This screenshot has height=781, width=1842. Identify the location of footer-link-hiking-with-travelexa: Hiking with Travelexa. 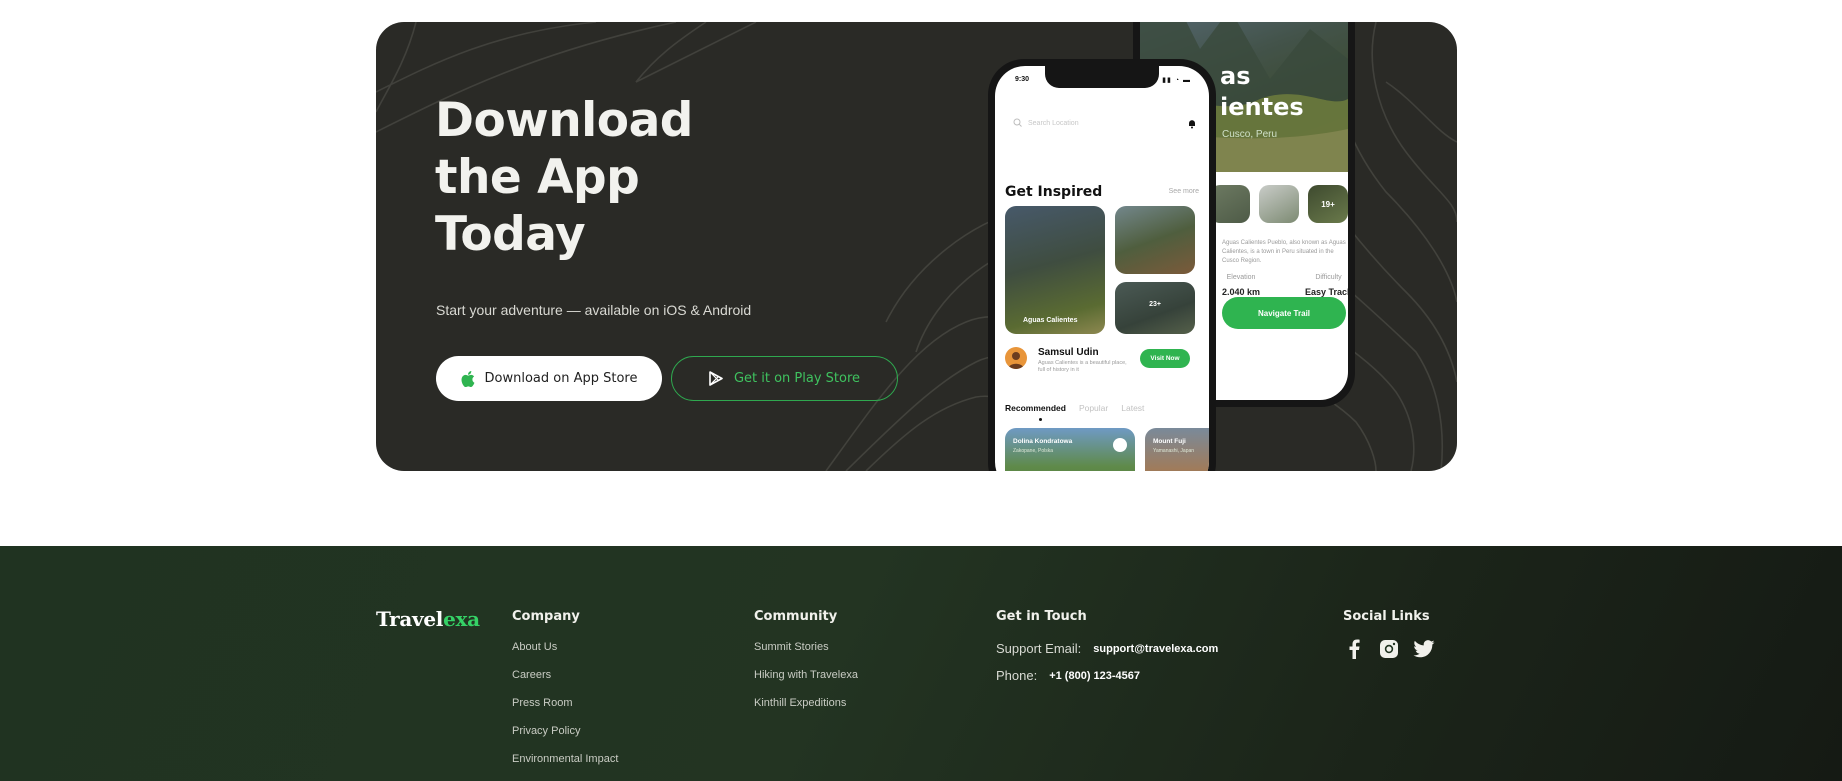
(806, 675).